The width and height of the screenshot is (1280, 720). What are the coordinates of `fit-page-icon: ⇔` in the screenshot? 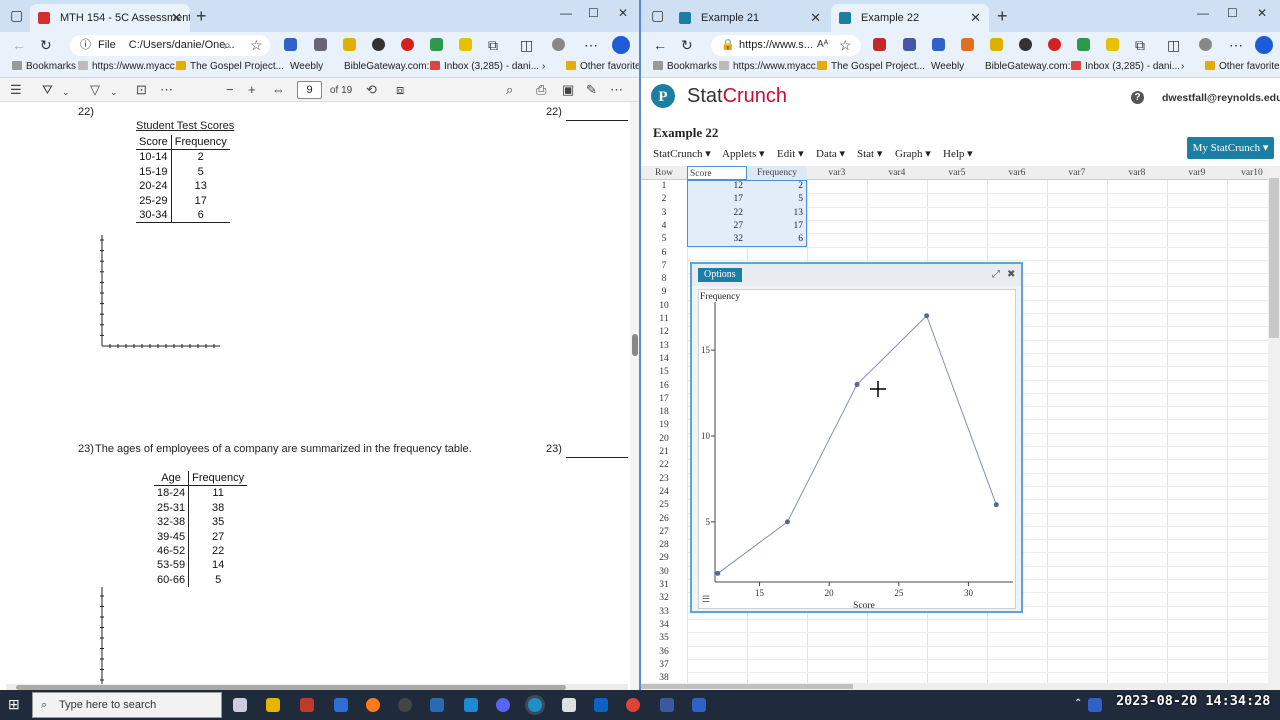 It's located at (278, 90).